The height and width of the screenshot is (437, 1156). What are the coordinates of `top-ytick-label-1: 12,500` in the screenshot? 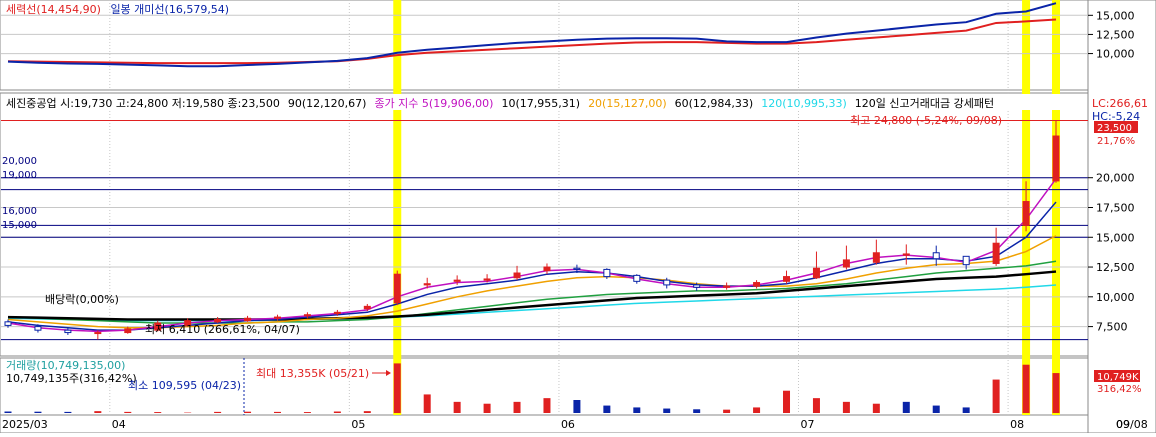 It's located at (1115, 34).